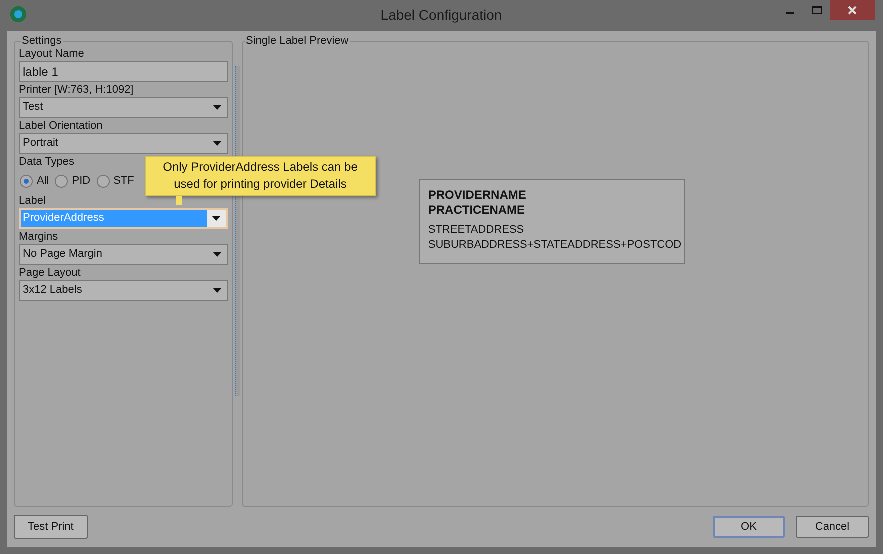 The width and height of the screenshot is (883, 554). I want to click on dropdown: 3x12 Labels, so click(123, 290).